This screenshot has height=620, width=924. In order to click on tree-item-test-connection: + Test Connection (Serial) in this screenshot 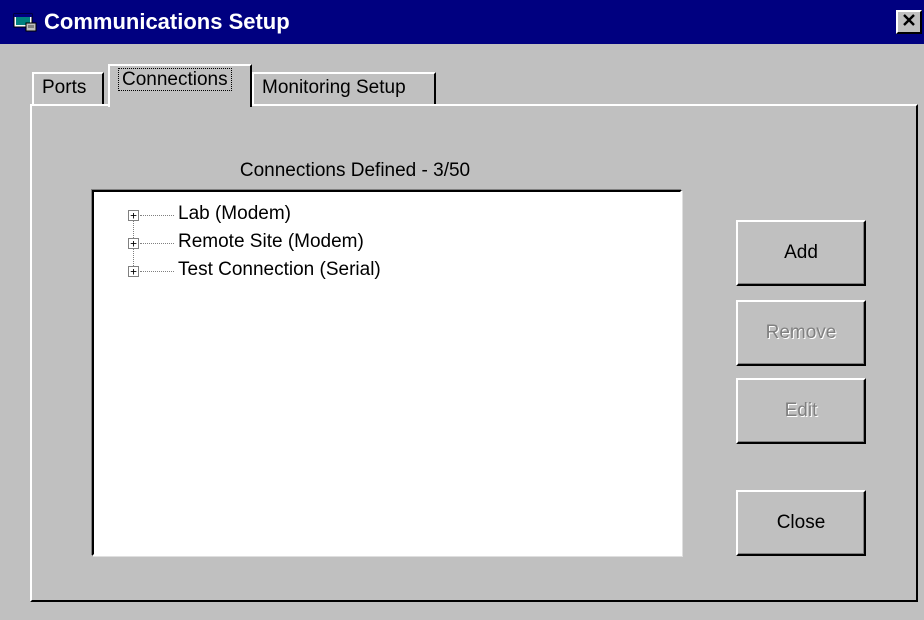, I will do `click(374, 270)`.